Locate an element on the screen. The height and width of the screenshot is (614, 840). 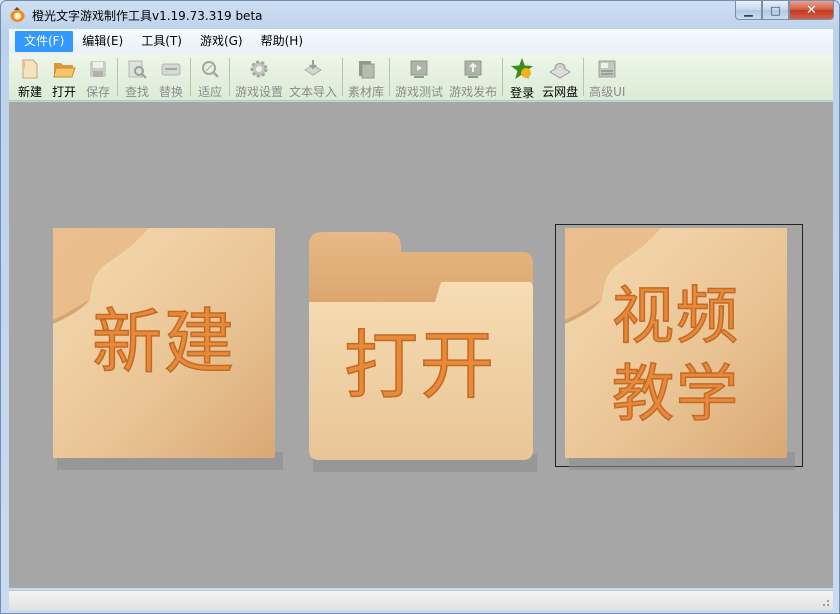
game-settings-label: 游戏设置 is located at coordinates (259, 92).